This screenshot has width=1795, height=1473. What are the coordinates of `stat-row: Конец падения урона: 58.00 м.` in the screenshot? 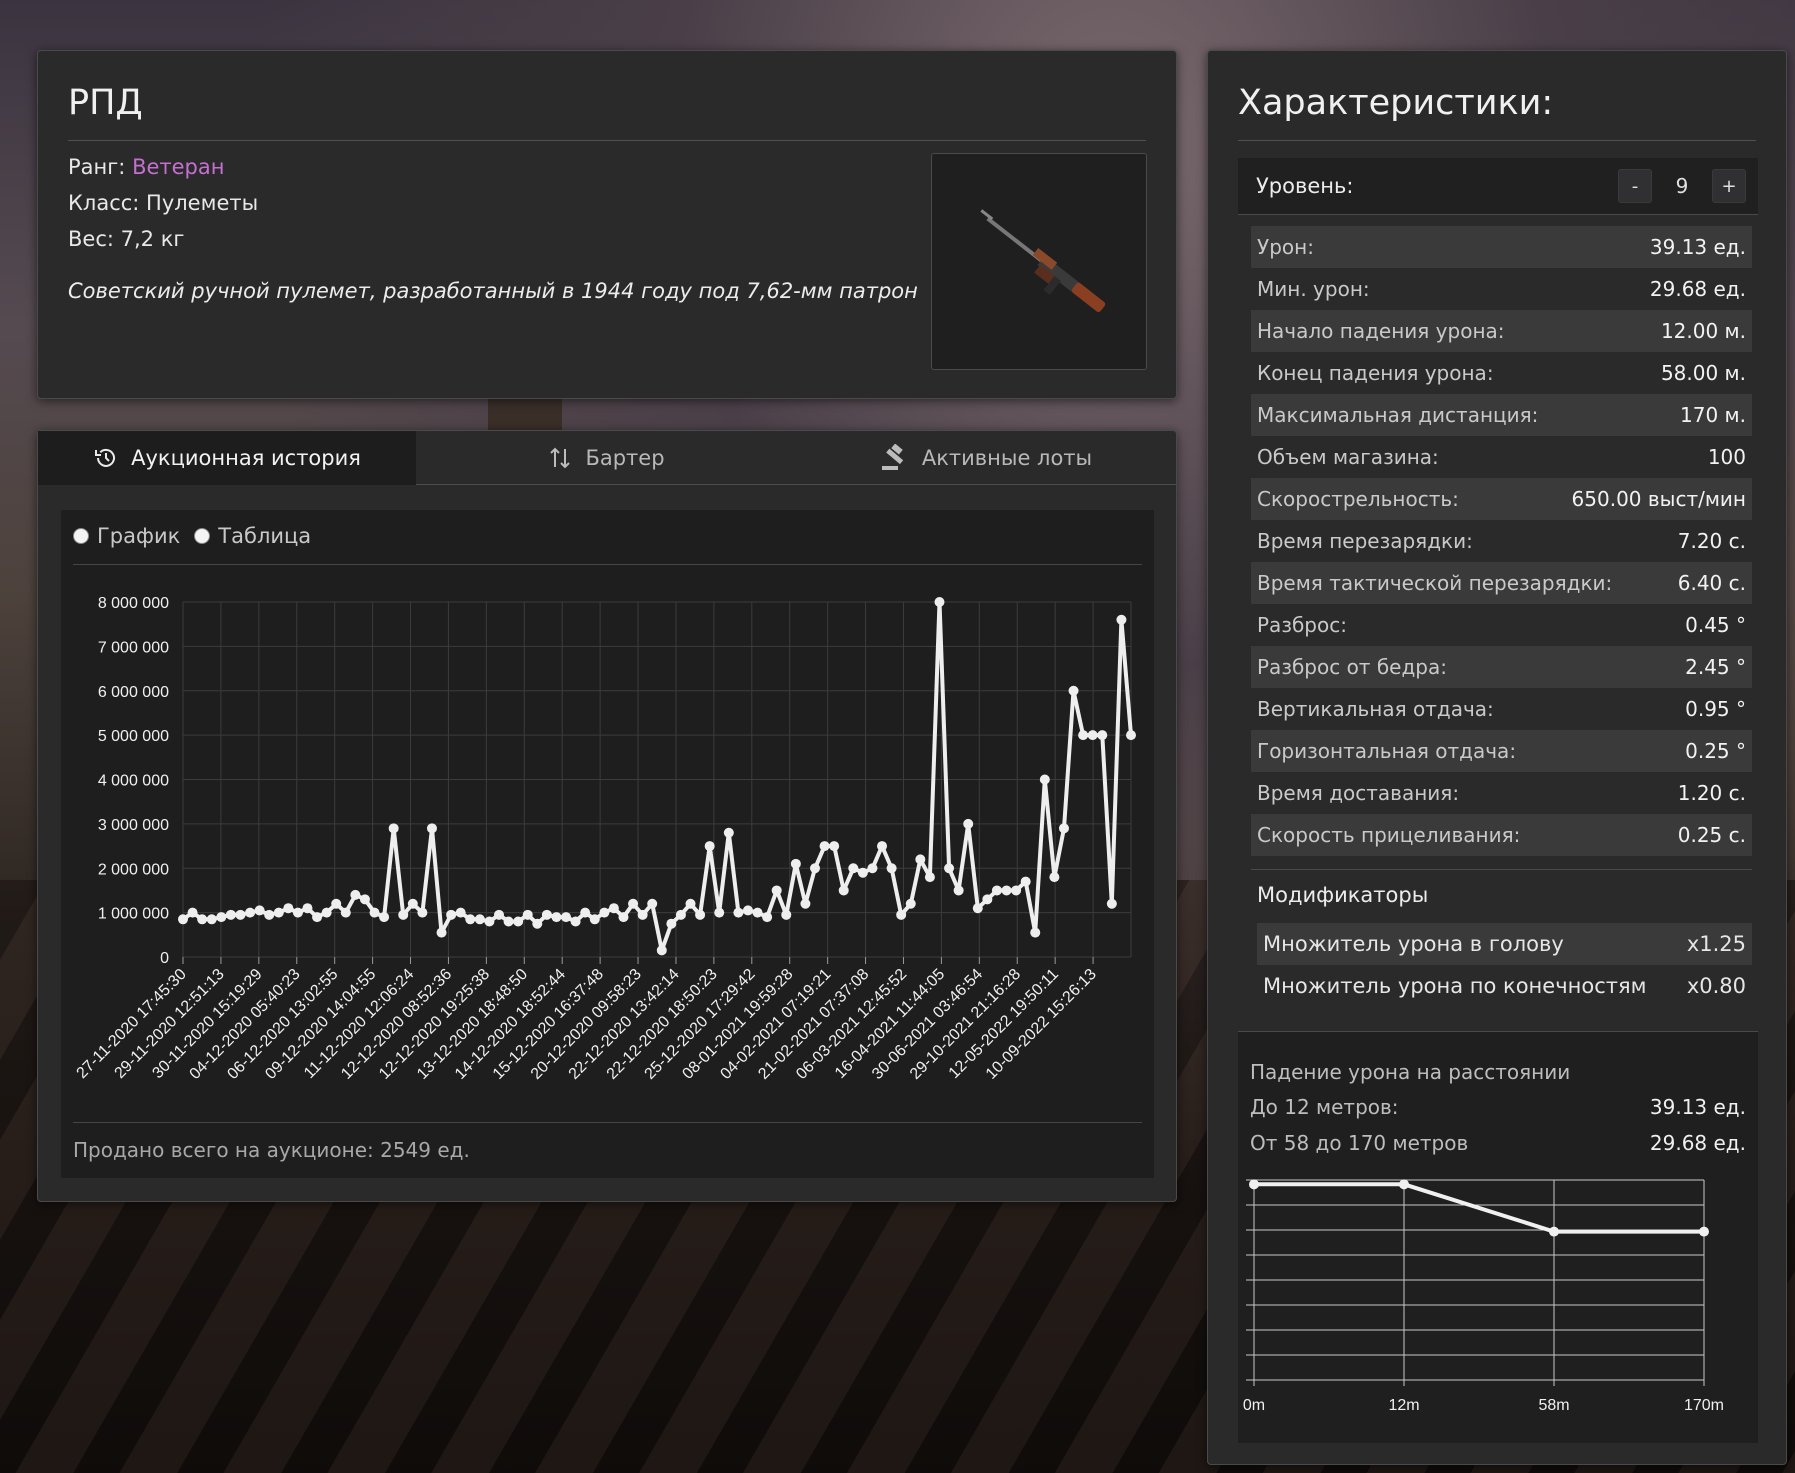 It's located at (1501, 373).